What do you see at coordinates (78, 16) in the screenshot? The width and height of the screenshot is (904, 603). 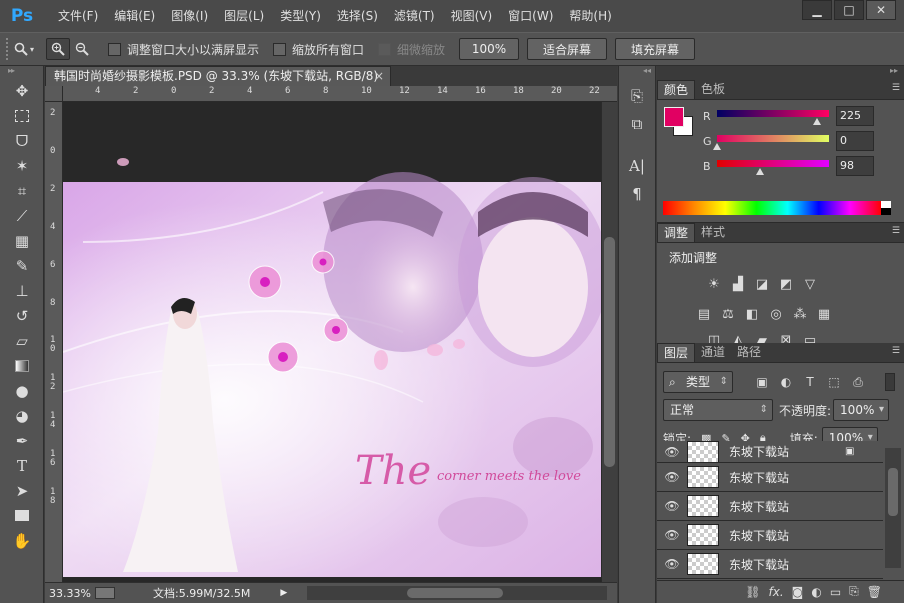 I see `menu-file: 文件(F)` at bounding box center [78, 16].